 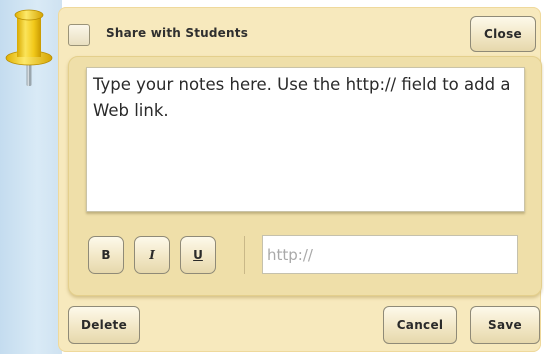 I want to click on underline-button: U, so click(x=198, y=255).